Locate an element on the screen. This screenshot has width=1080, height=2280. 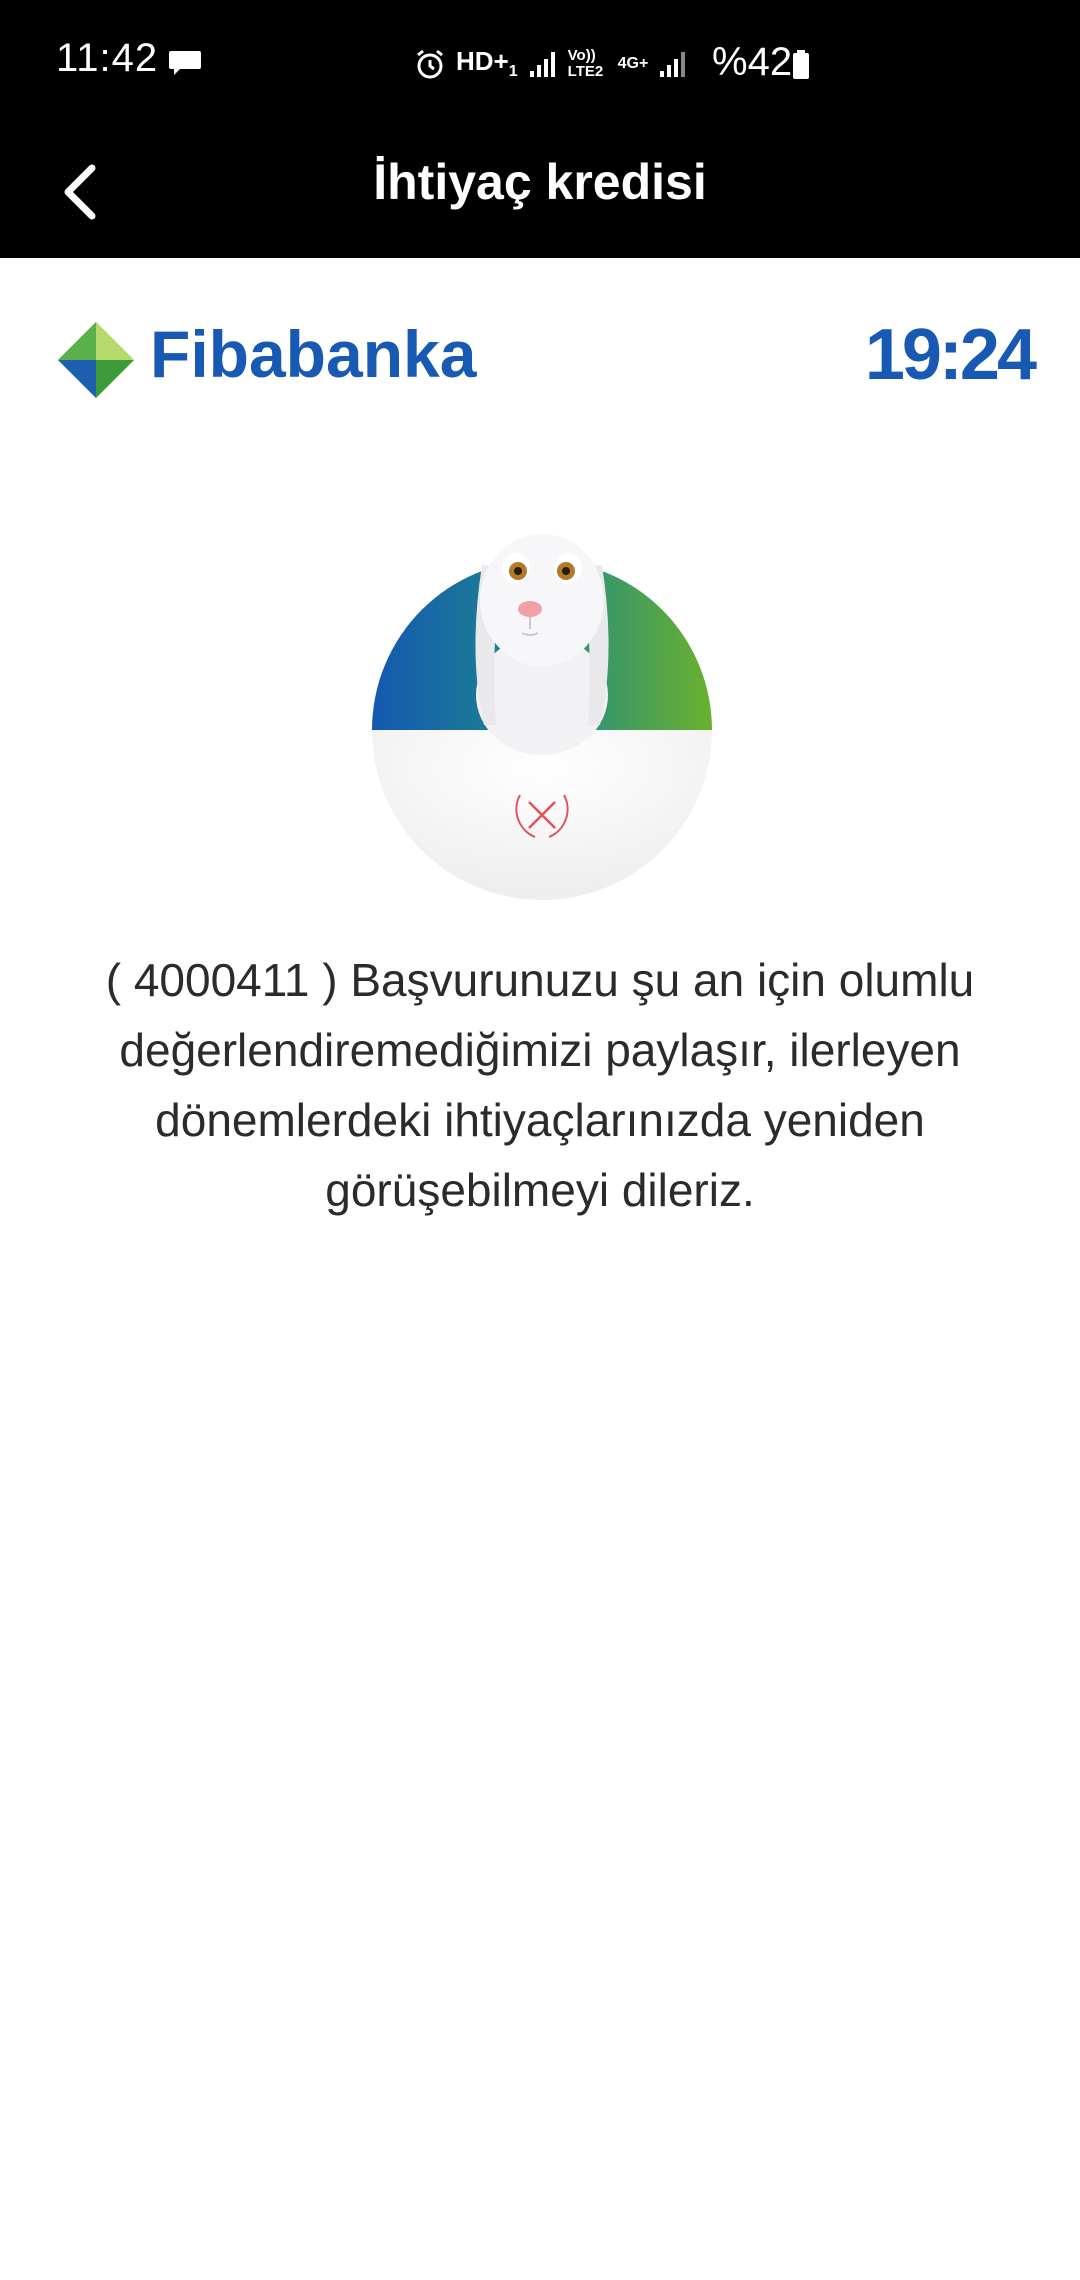
session-timer: 19:24 is located at coordinates (950, 355).